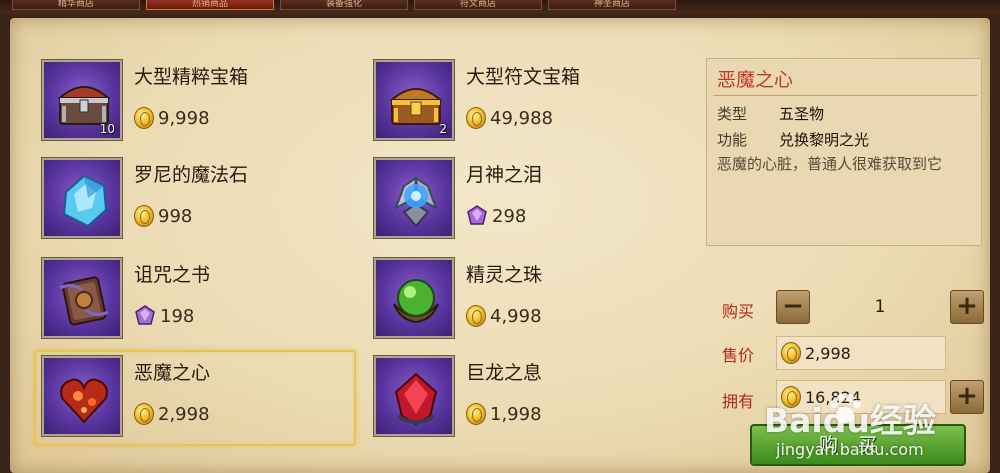 This screenshot has height=473, width=1000. I want to click on shop-item-cursed-book: 诅咒之书 198, so click(202, 302).